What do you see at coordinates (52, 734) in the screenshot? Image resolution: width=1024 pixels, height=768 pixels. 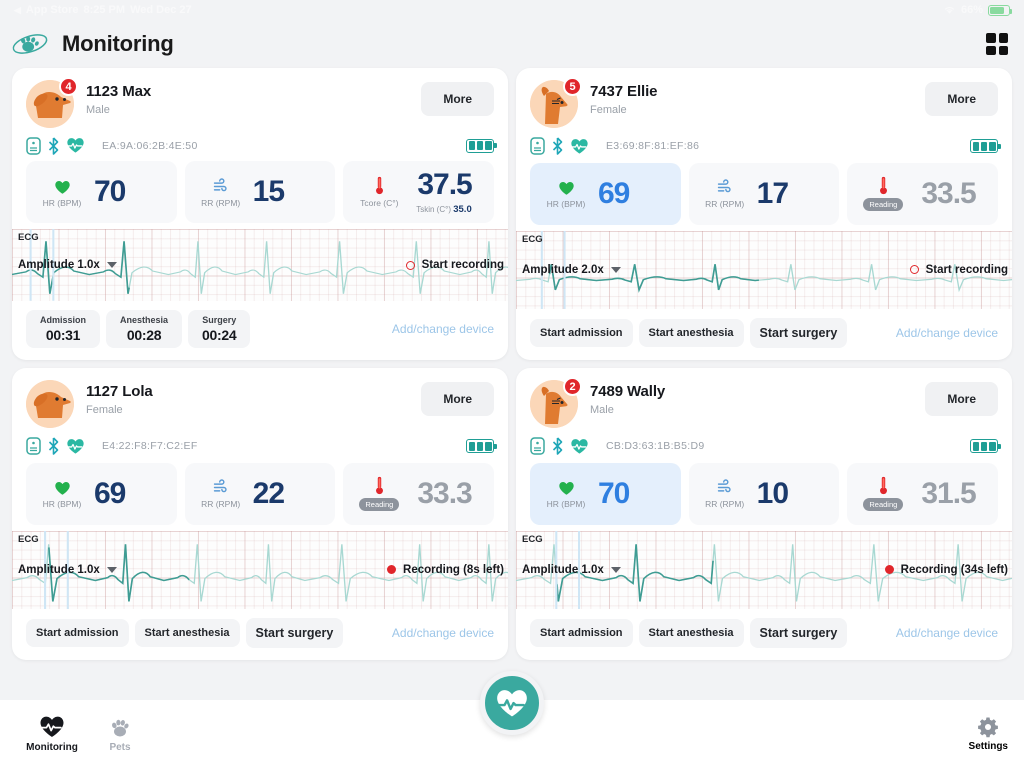 I see `tab-monitoring: Monitoring` at bounding box center [52, 734].